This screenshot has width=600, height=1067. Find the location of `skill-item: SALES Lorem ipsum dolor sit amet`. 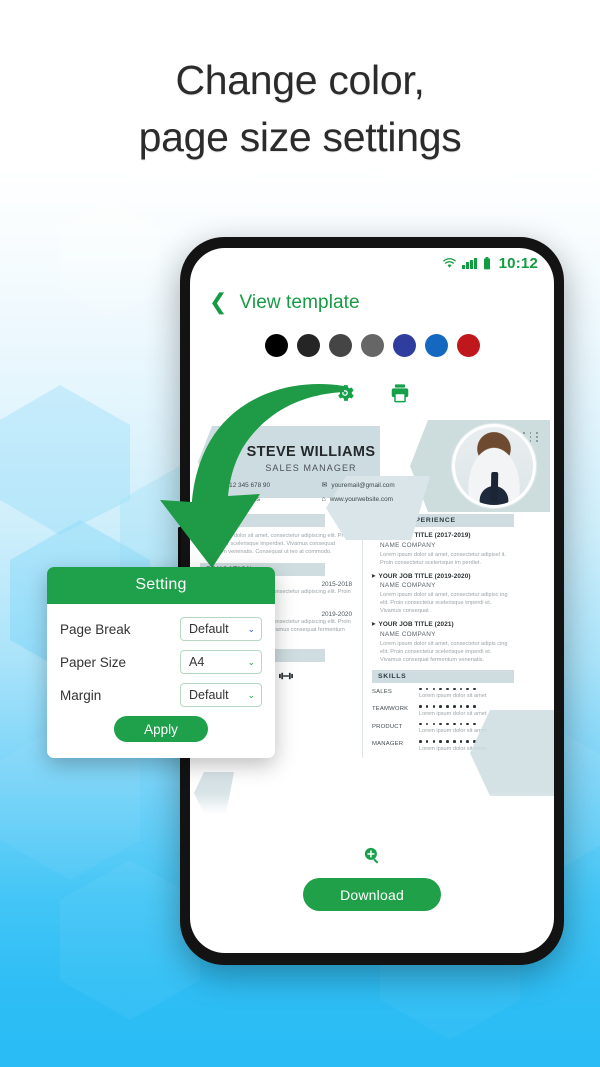

skill-item: SALES Lorem ipsum dolor sit amet is located at coordinates (443, 694).